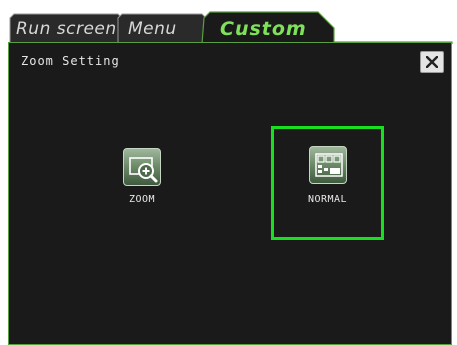  What do you see at coordinates (66, 29) in the screenshot?
I see `tab-run-screen: Run screen` at bounding box center [66, 29].